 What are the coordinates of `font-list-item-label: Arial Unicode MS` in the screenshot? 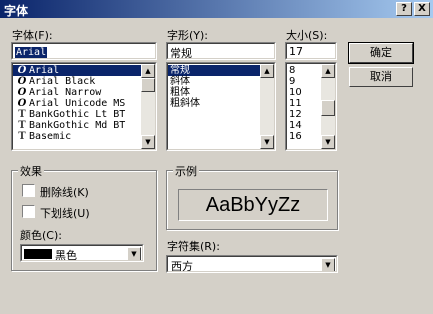 It's located at (77, 103).